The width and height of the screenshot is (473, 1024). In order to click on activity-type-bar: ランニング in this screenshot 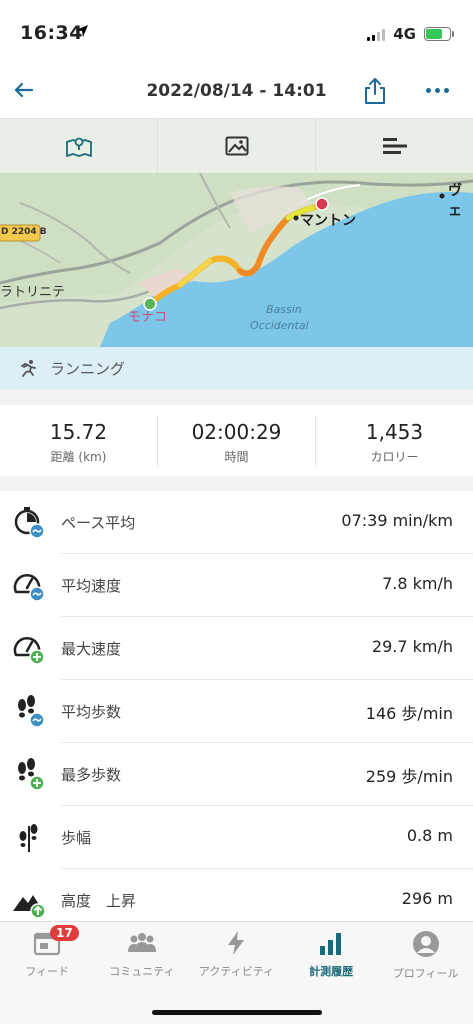, I will do `click(236, 368)`.